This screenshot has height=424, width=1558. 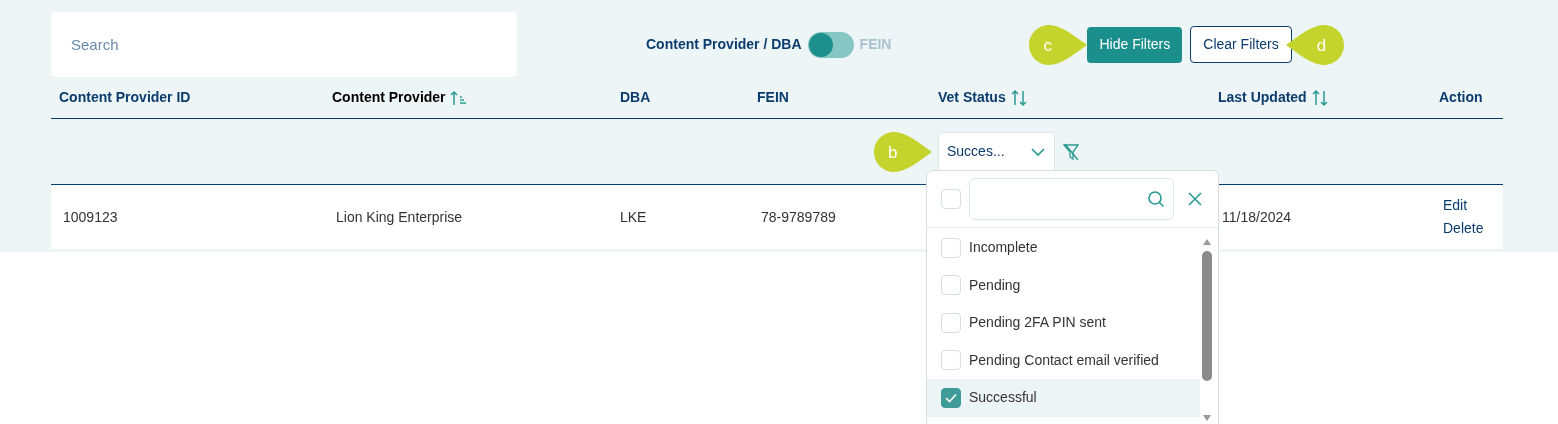 I want to click on sort-ascending-icon, so click(x=458, y=97).